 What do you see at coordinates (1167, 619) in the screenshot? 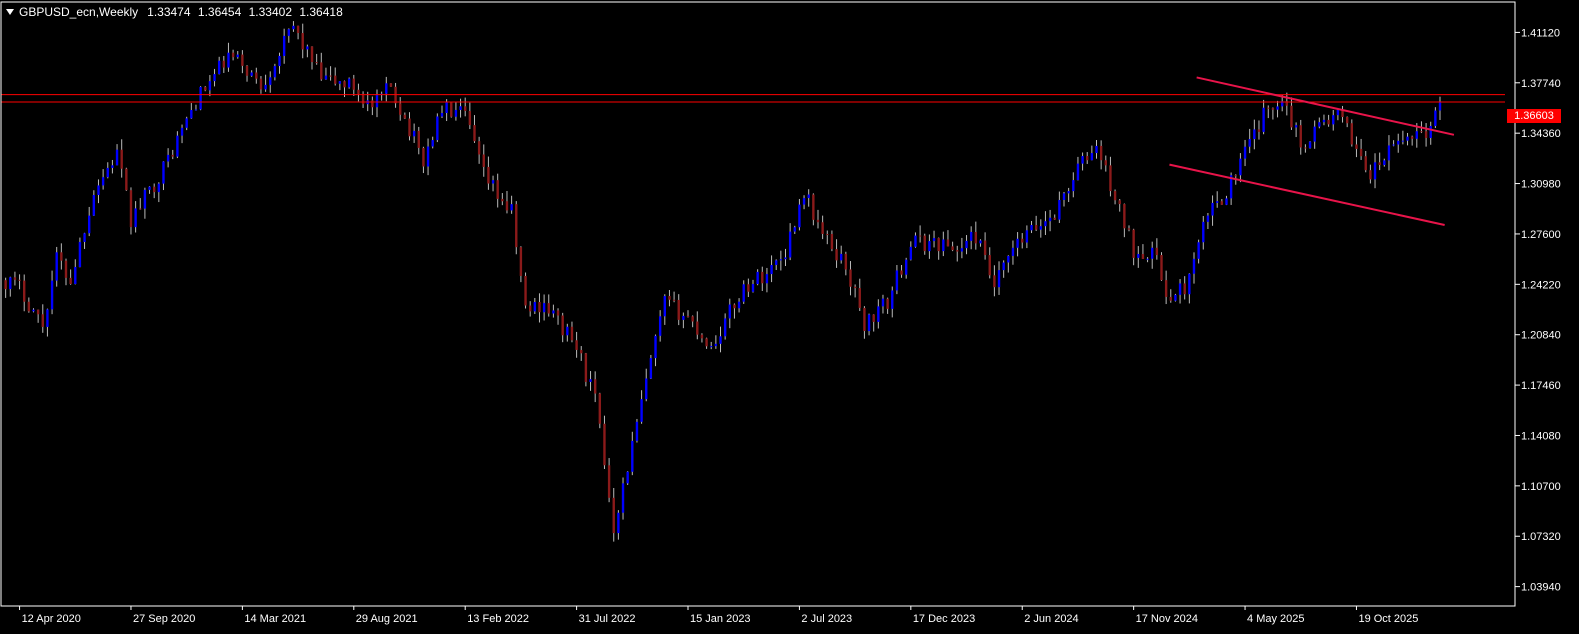
I see `x-tick-label: 17 Nov 2024` at bounding box center [1167, 619].